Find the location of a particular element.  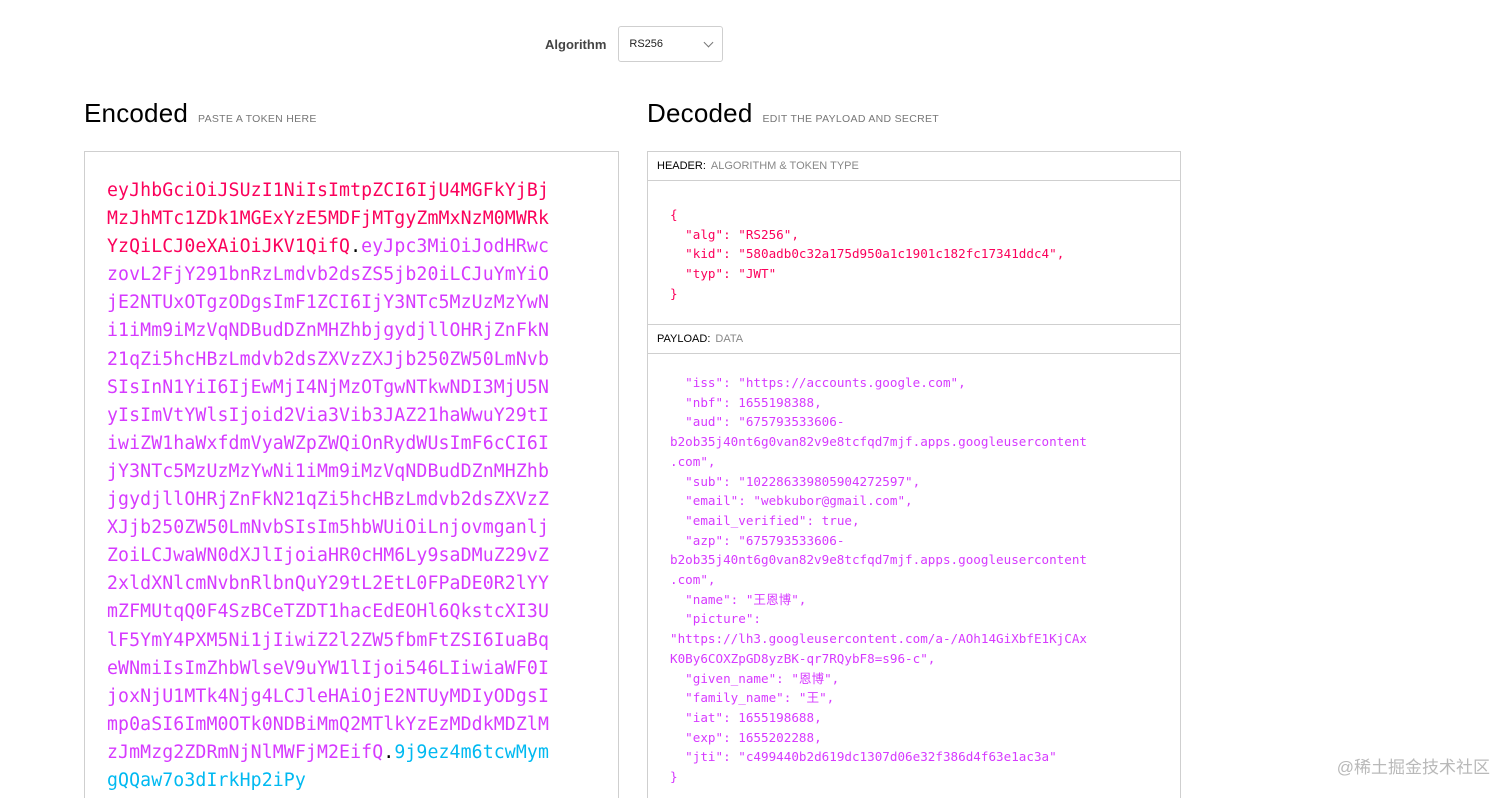

code-line: "iss": "https://accounts.google.com", is located at coordinates (818, 382).